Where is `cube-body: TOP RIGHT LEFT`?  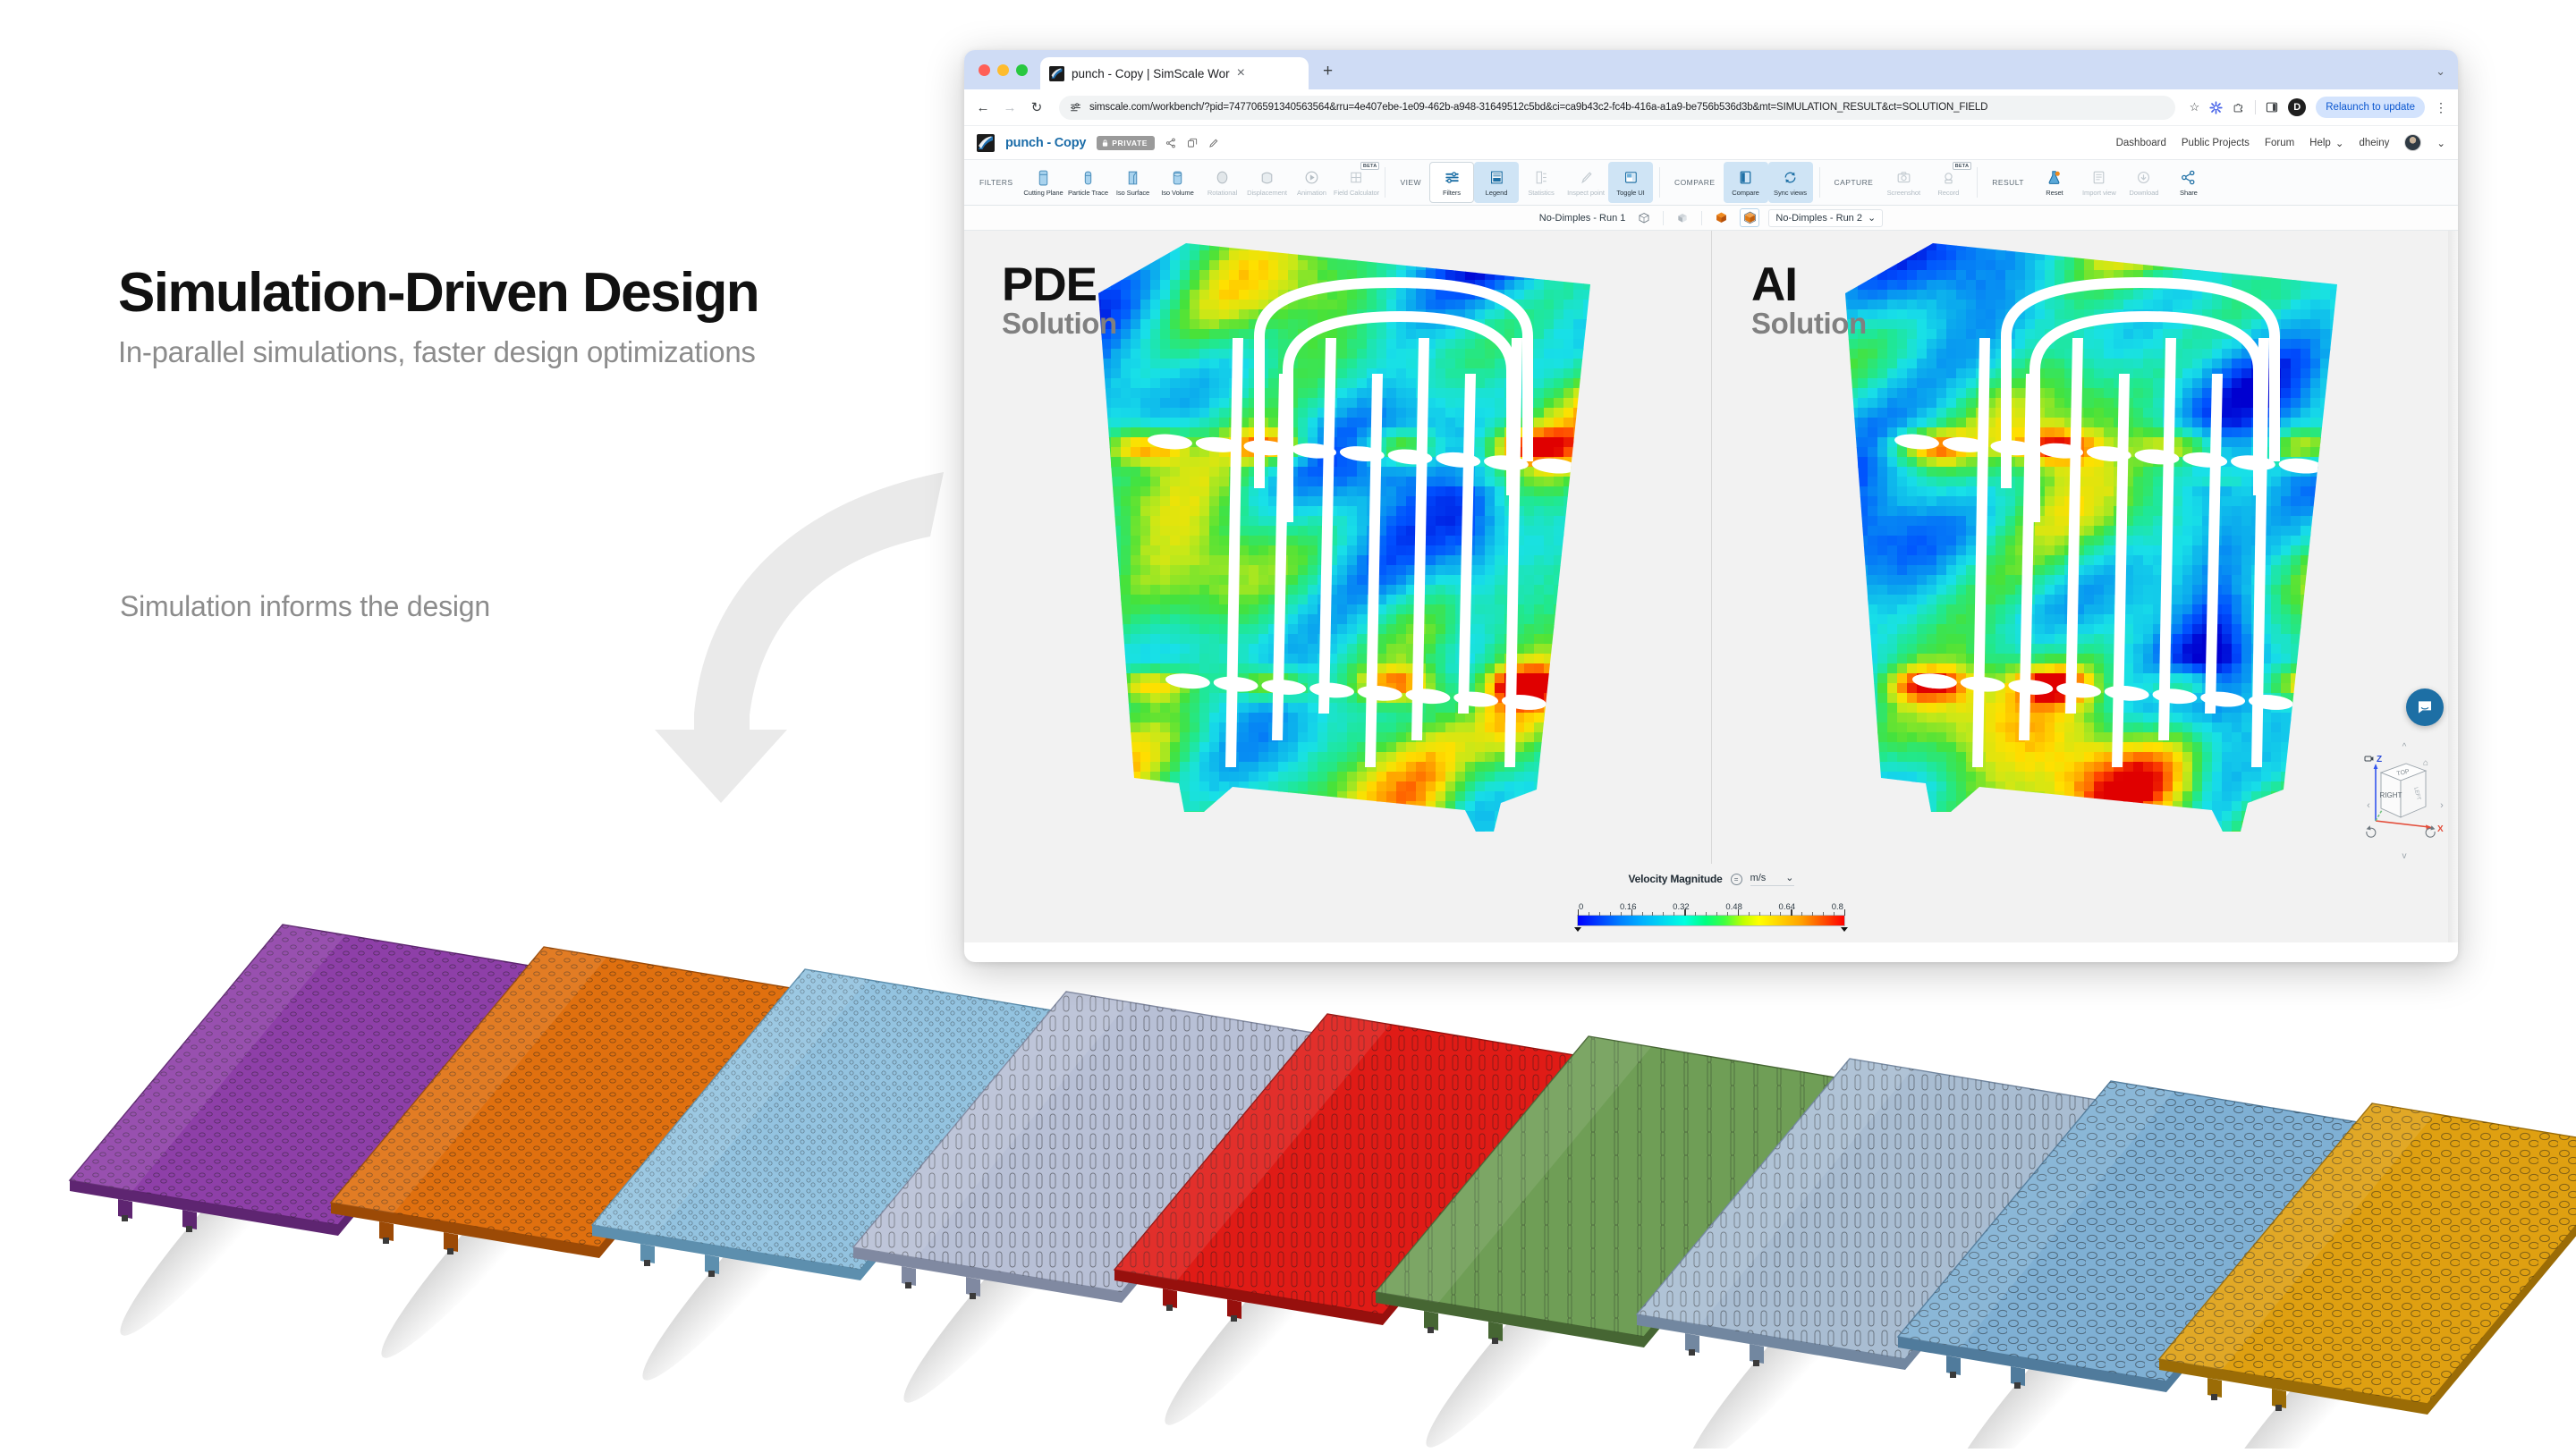 cube-body: TOP RIGHT LEFT is located at coordinates (2403, 790).